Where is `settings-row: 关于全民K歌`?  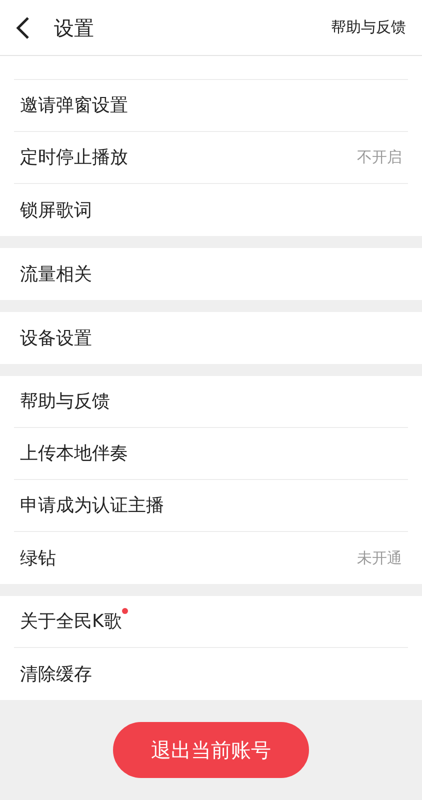
settings-row: 关于全民K歌 is located at coordinates (211, 622).